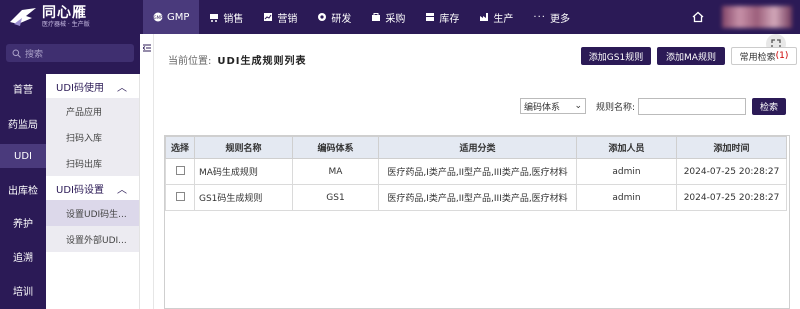 This screenshot has height=309, width=800. Describe the element at coordinates (376, 17) in the screenshot. I see `bag-icon` at that location.